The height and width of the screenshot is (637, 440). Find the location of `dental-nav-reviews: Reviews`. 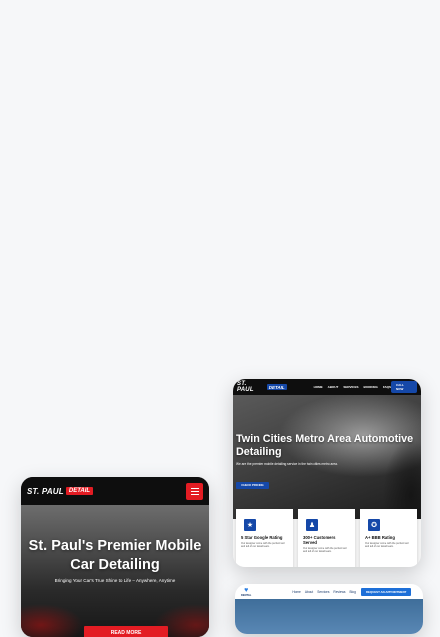

dental-nav-reviews: Reviews is located at coordinates (339, 592).